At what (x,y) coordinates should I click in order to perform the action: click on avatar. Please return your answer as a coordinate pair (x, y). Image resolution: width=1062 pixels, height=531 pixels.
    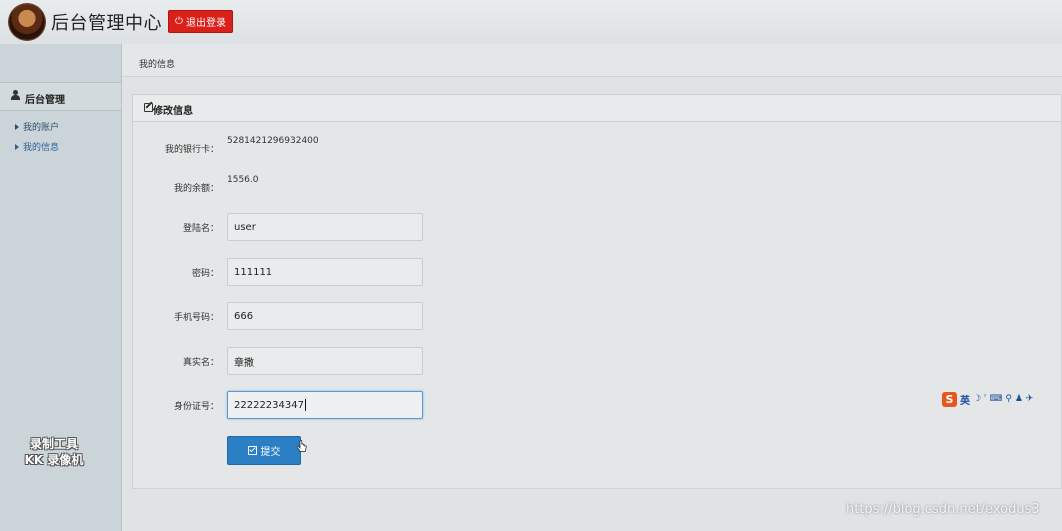
    Looking at the image, I should click on (27, 22).